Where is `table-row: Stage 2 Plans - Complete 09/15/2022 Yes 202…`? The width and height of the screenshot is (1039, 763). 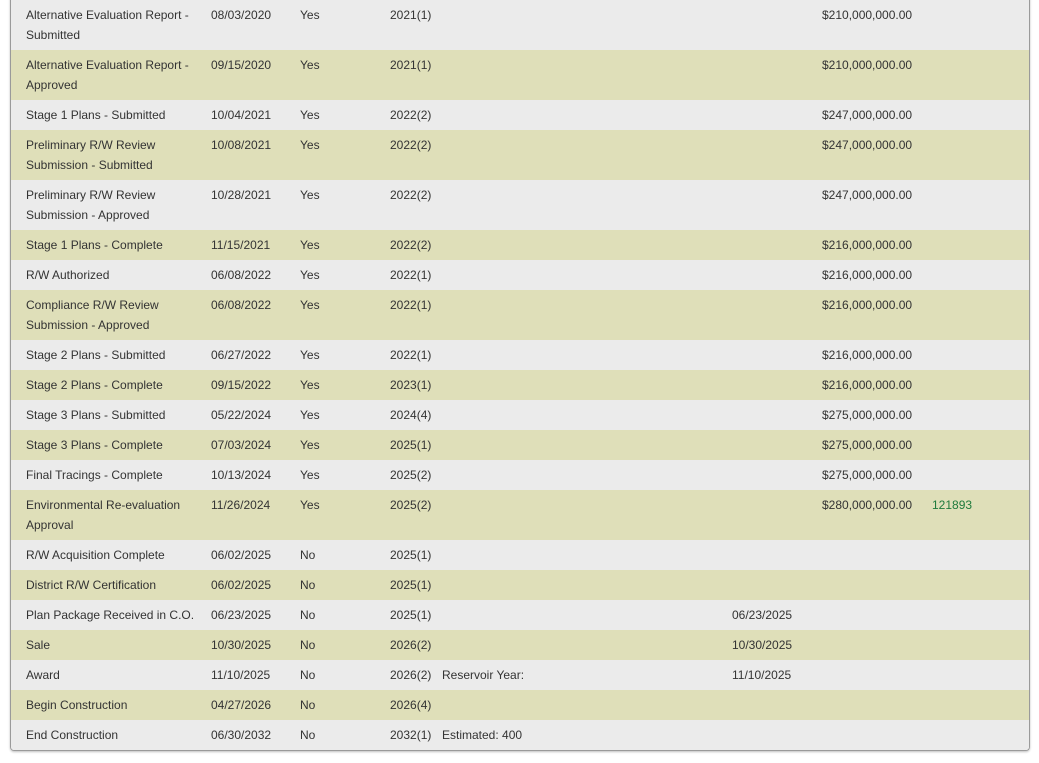
table-row: Stage 2 Plans - Complete 09/15/2022 Yes 202… is located at coordinates (520, 385).